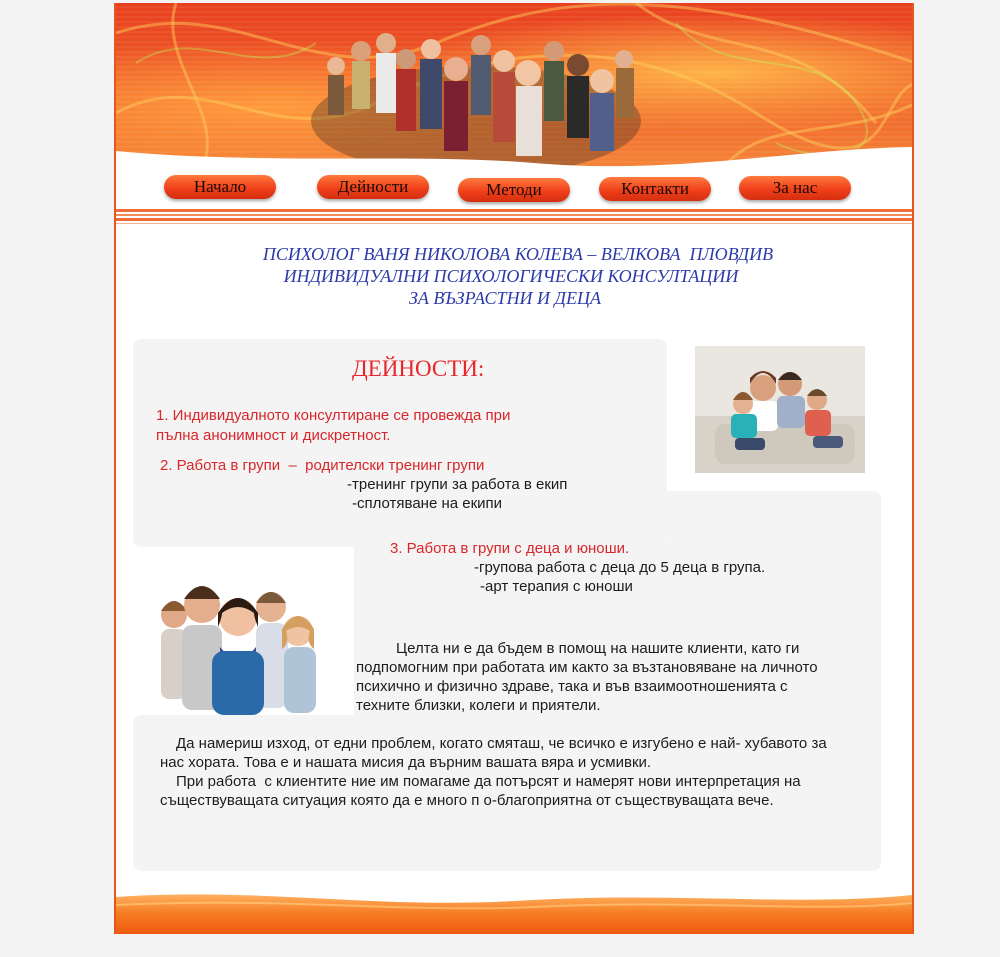 The width and height of the screenshot is (1000, 957). What do you see at coordinates (514, 90) in the screenshot?
I see `header-banner` at bounding box center [514, 90].